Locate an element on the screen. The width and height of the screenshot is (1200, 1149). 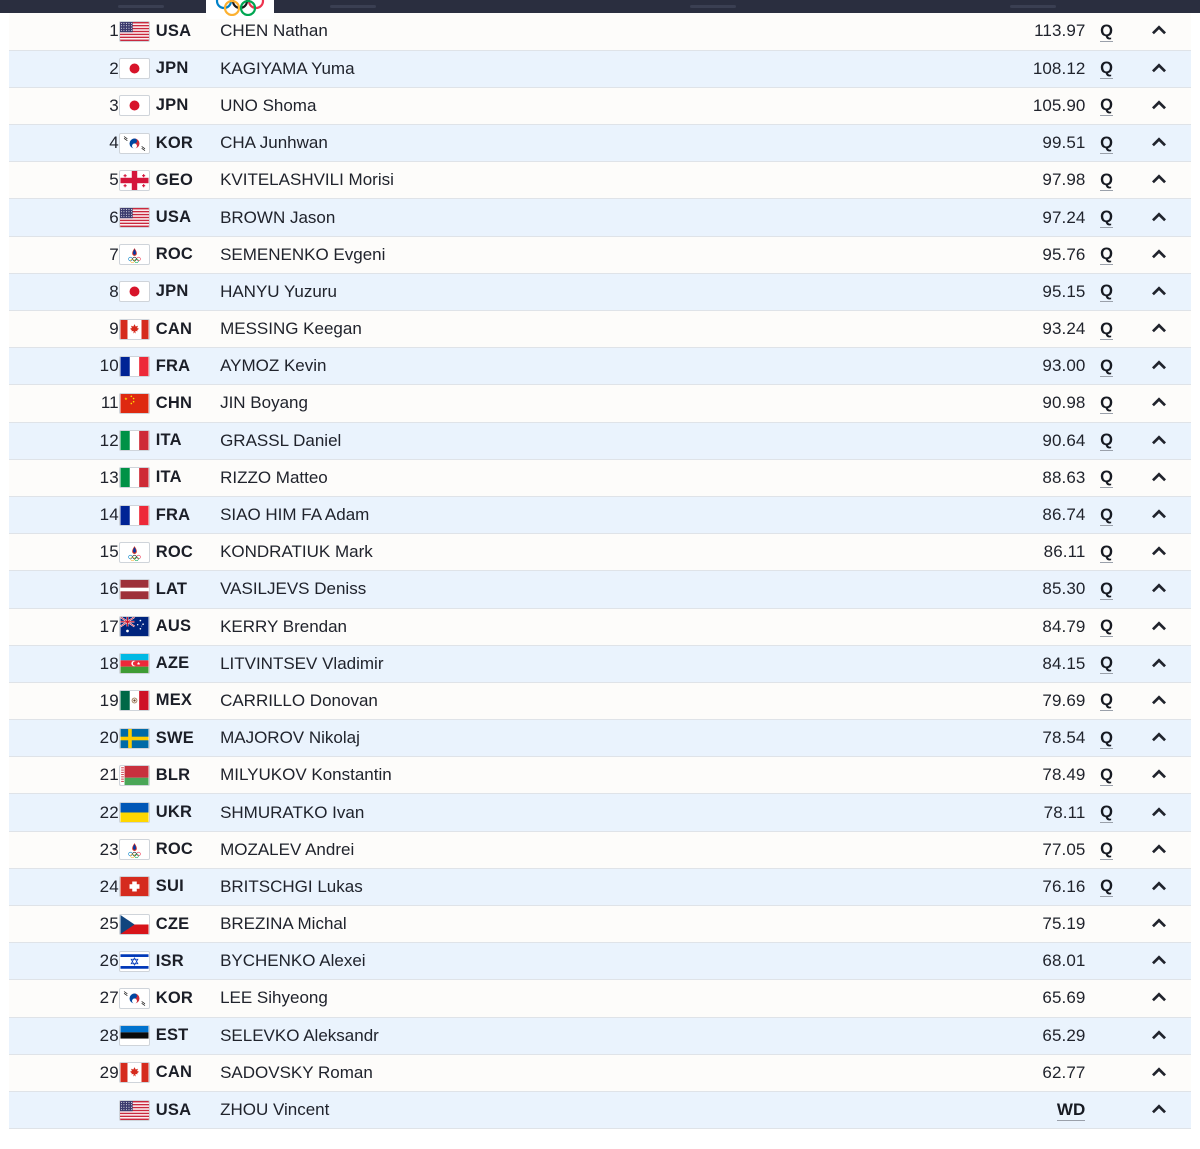
athlete-name: CHA Junhwan is located at coordinates (563, 143).